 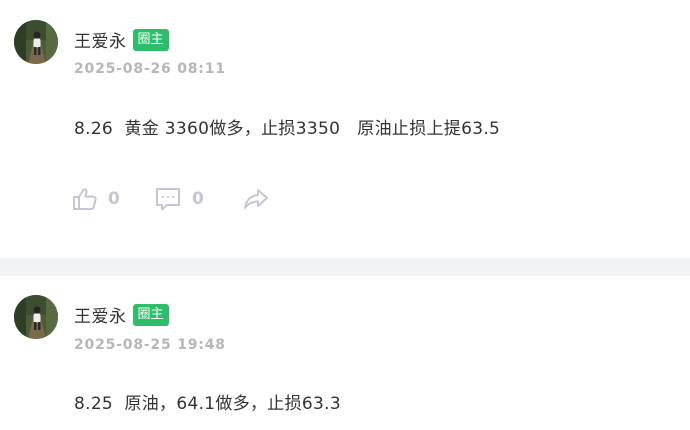 I want to click on share-button, so click(x=256, y=199).